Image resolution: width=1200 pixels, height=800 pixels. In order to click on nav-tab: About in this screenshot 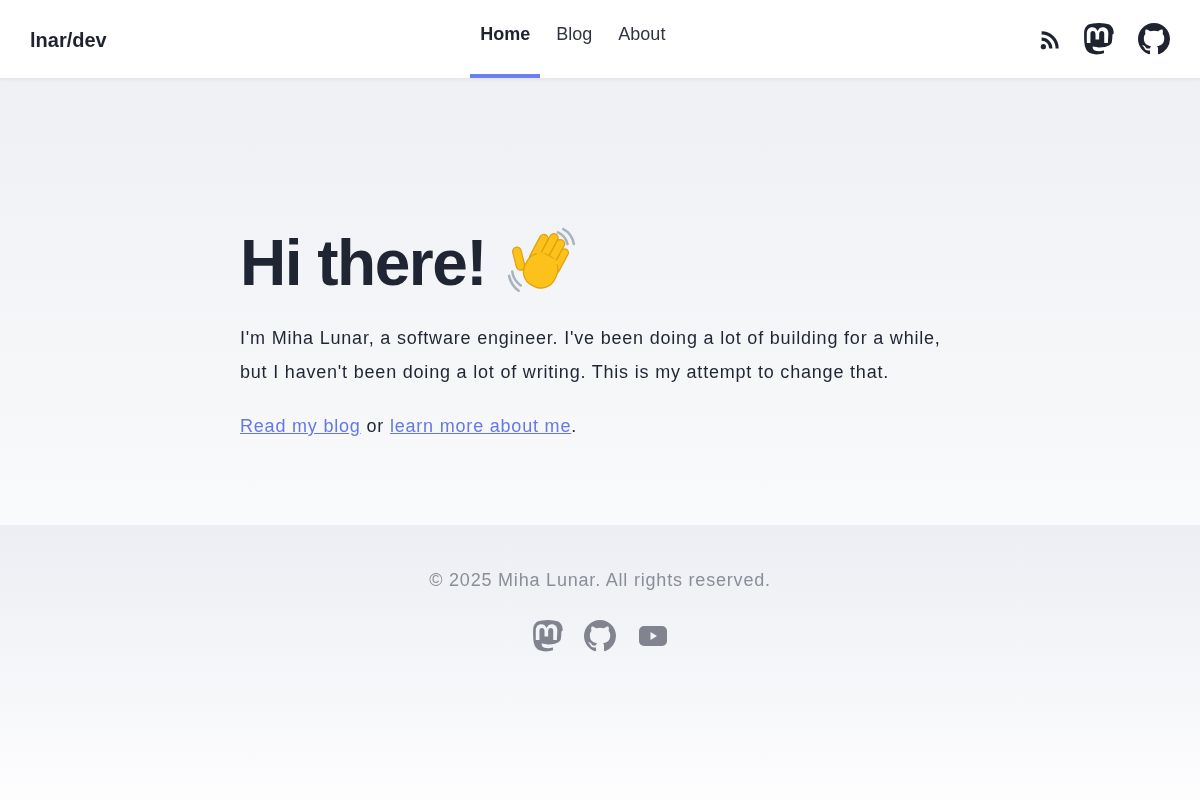, I will do `click(642, 39)`.